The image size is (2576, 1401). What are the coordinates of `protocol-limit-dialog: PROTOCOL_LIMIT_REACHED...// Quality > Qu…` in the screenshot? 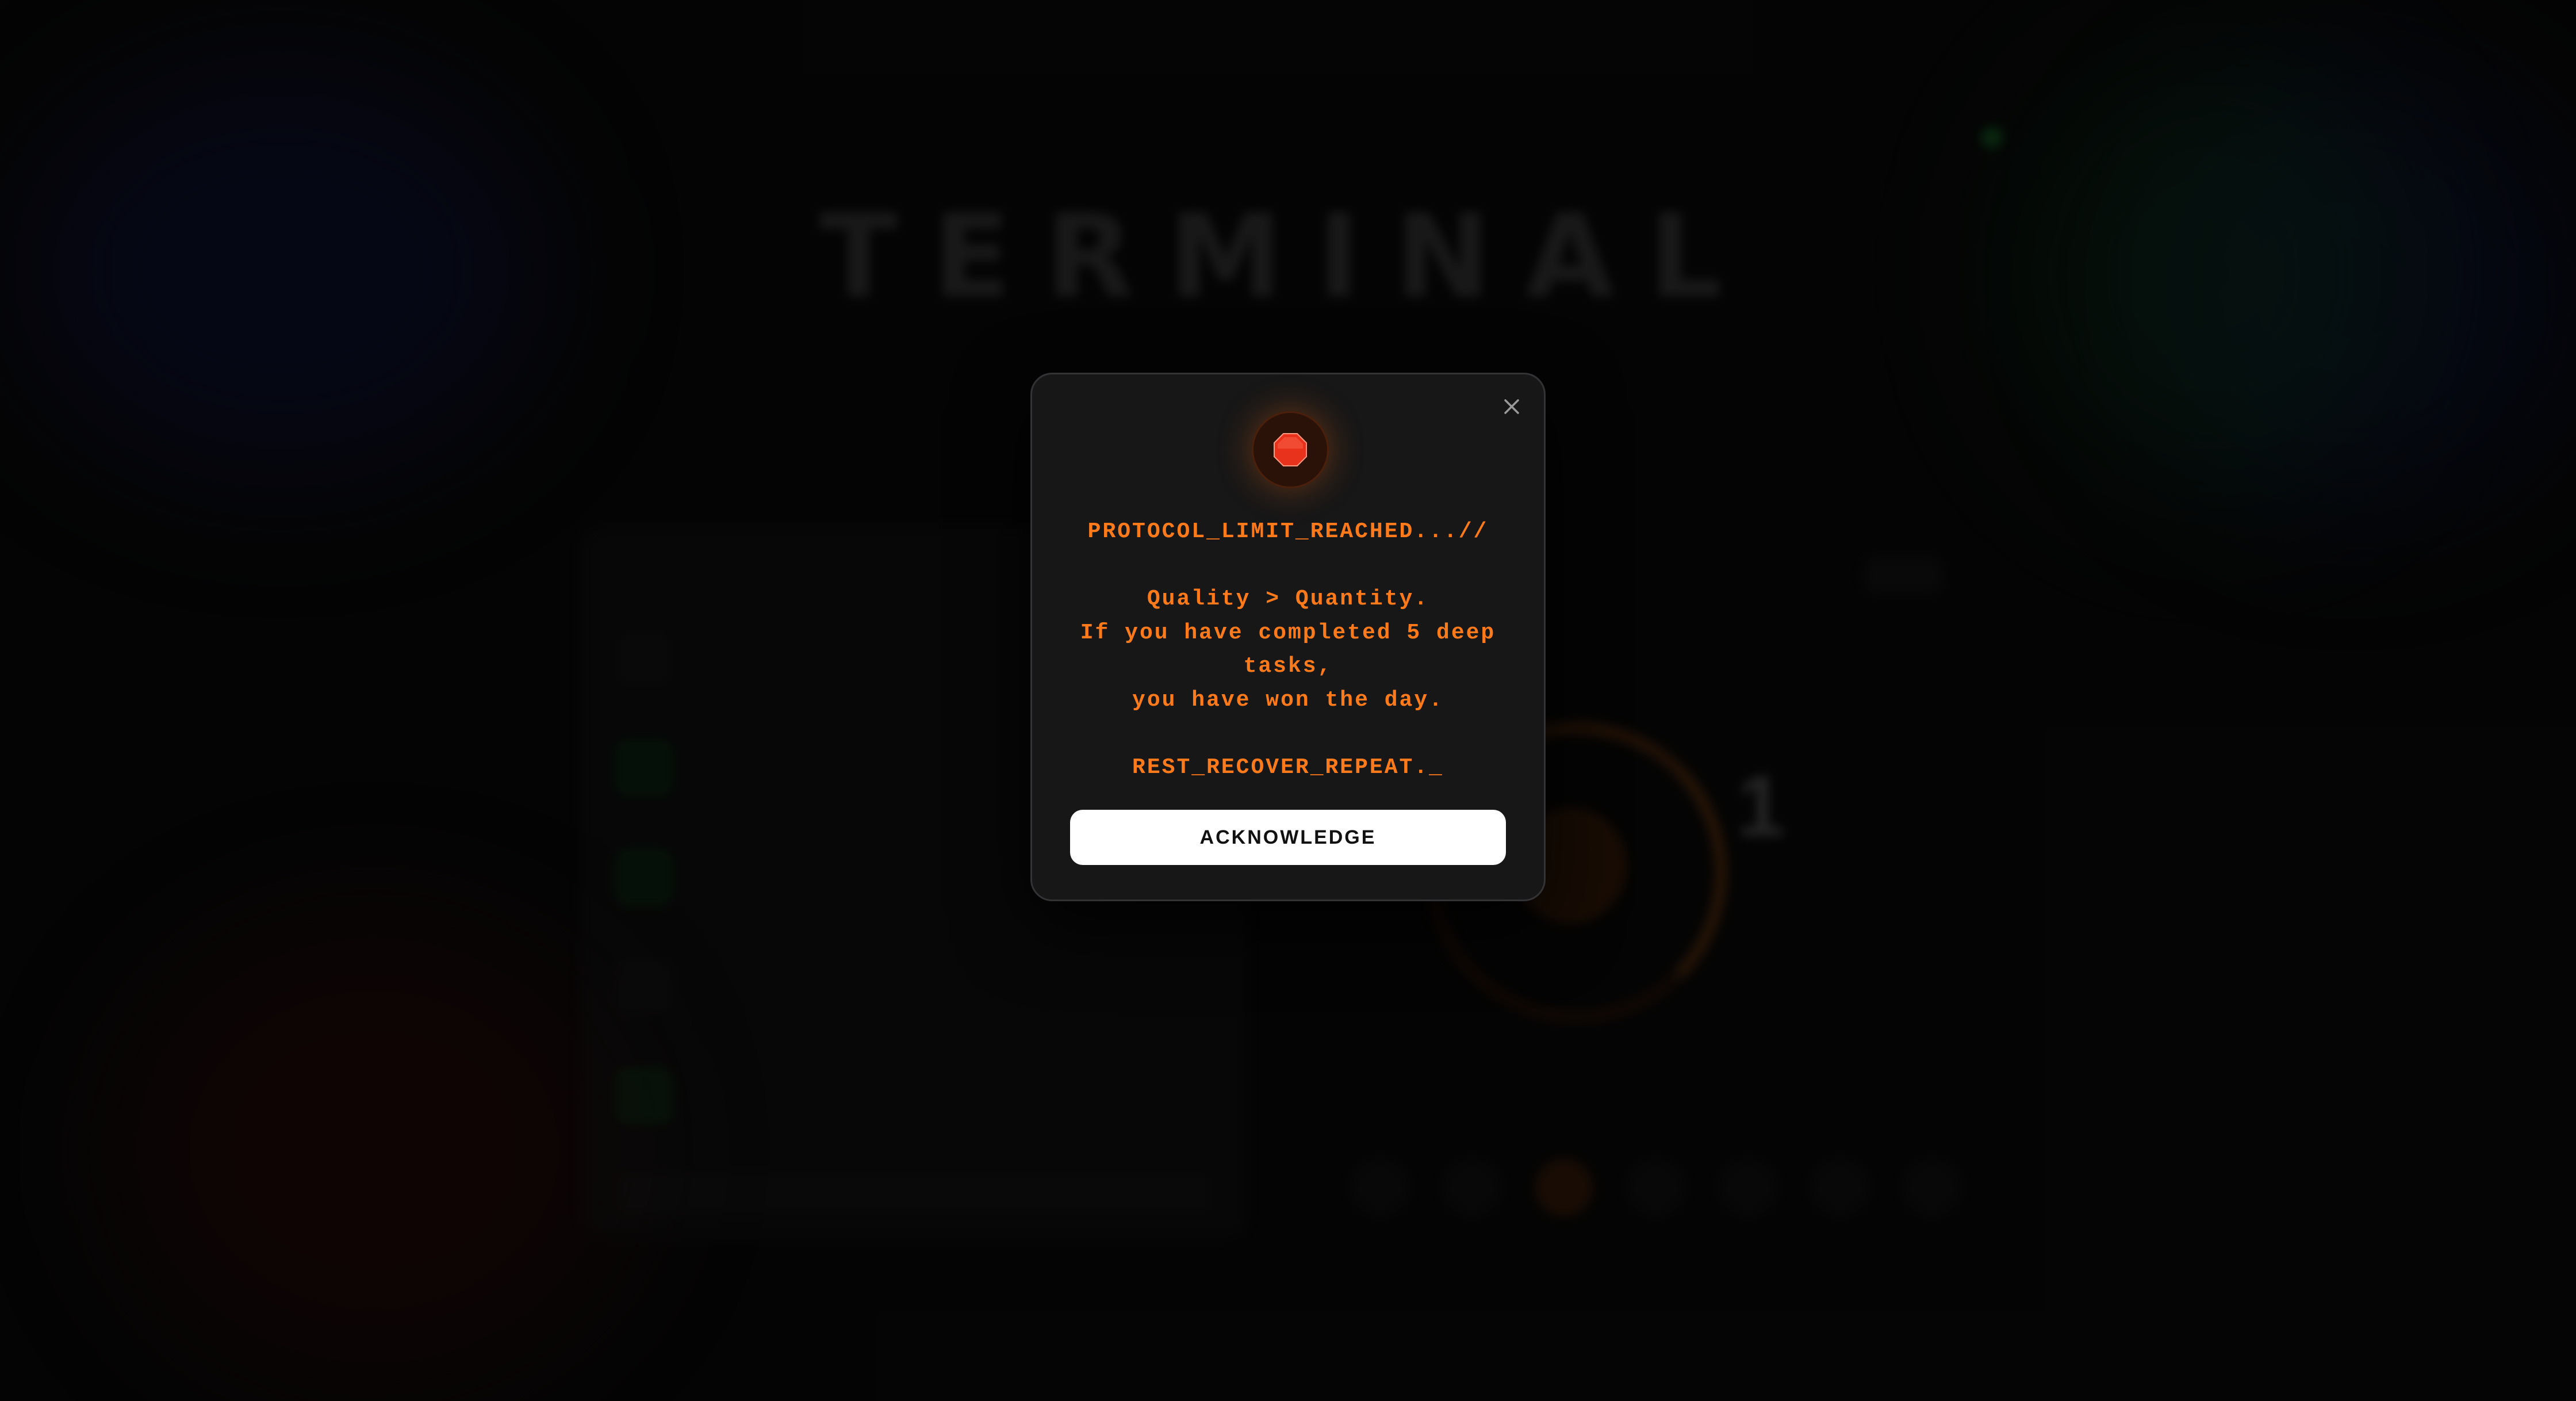 It's located at (1288, 637).